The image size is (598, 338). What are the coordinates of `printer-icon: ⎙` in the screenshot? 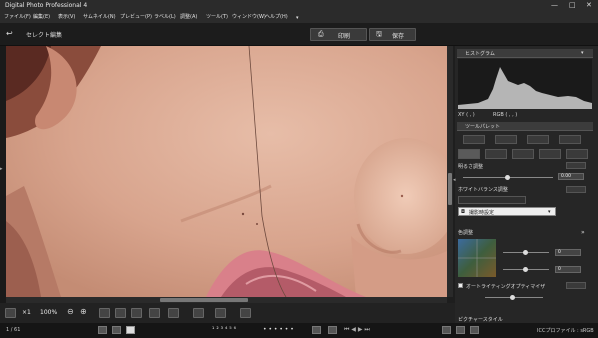 It's located at (321, 34).